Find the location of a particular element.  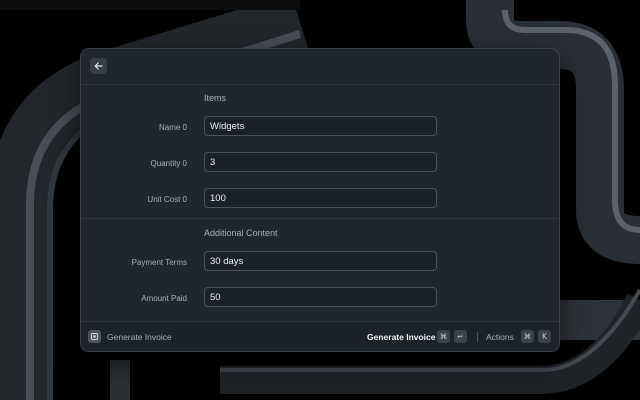

generate-invoice-button: Generate Invoice is located at coordinates (401, 337).